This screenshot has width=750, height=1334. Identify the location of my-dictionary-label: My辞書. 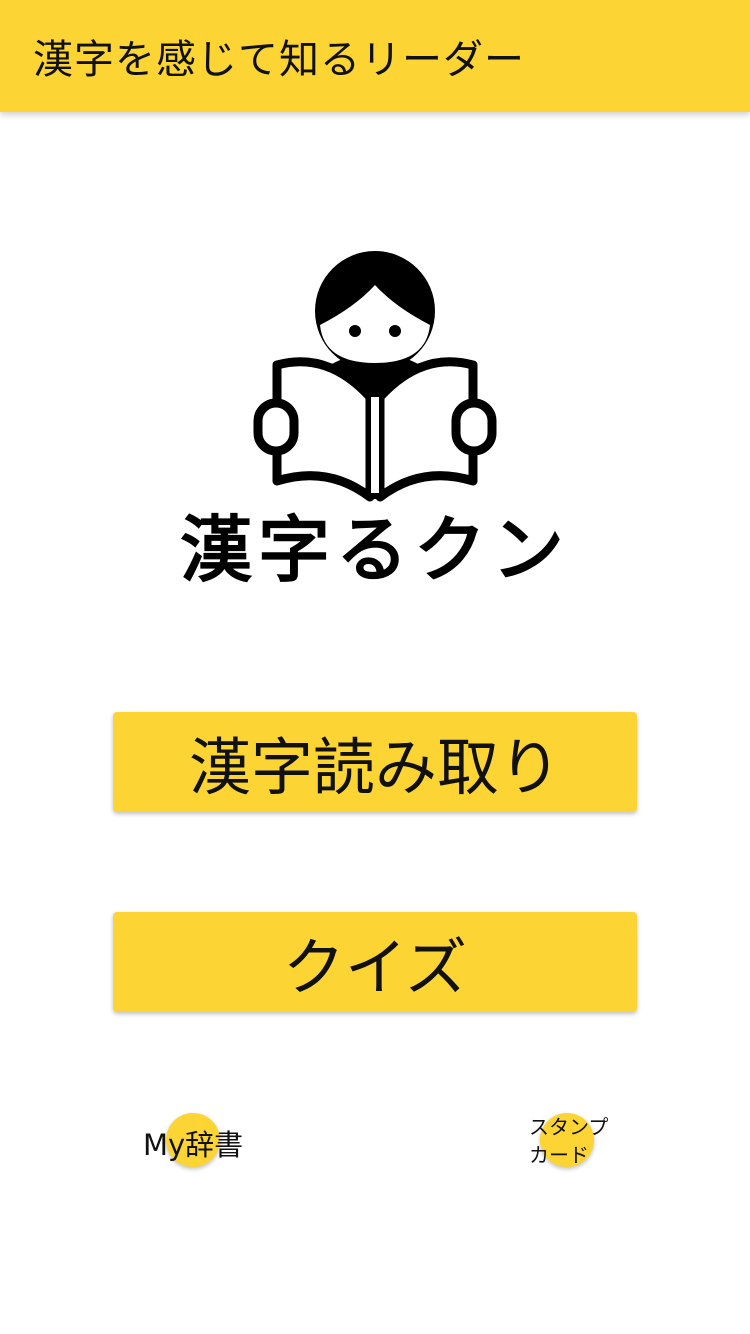
(193, 1145).